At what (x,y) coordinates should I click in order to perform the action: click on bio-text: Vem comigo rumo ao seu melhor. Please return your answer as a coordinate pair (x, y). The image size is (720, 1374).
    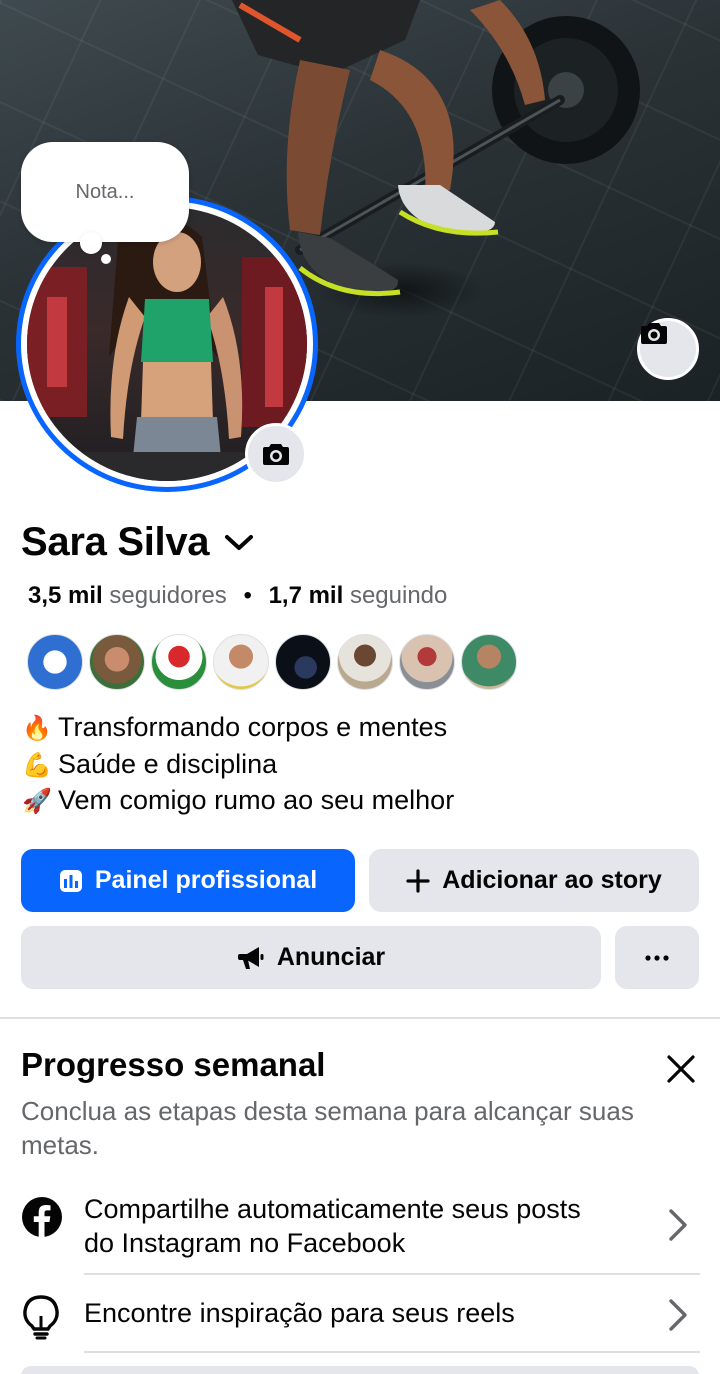
    Looking at the image, I should click on (256, 800).